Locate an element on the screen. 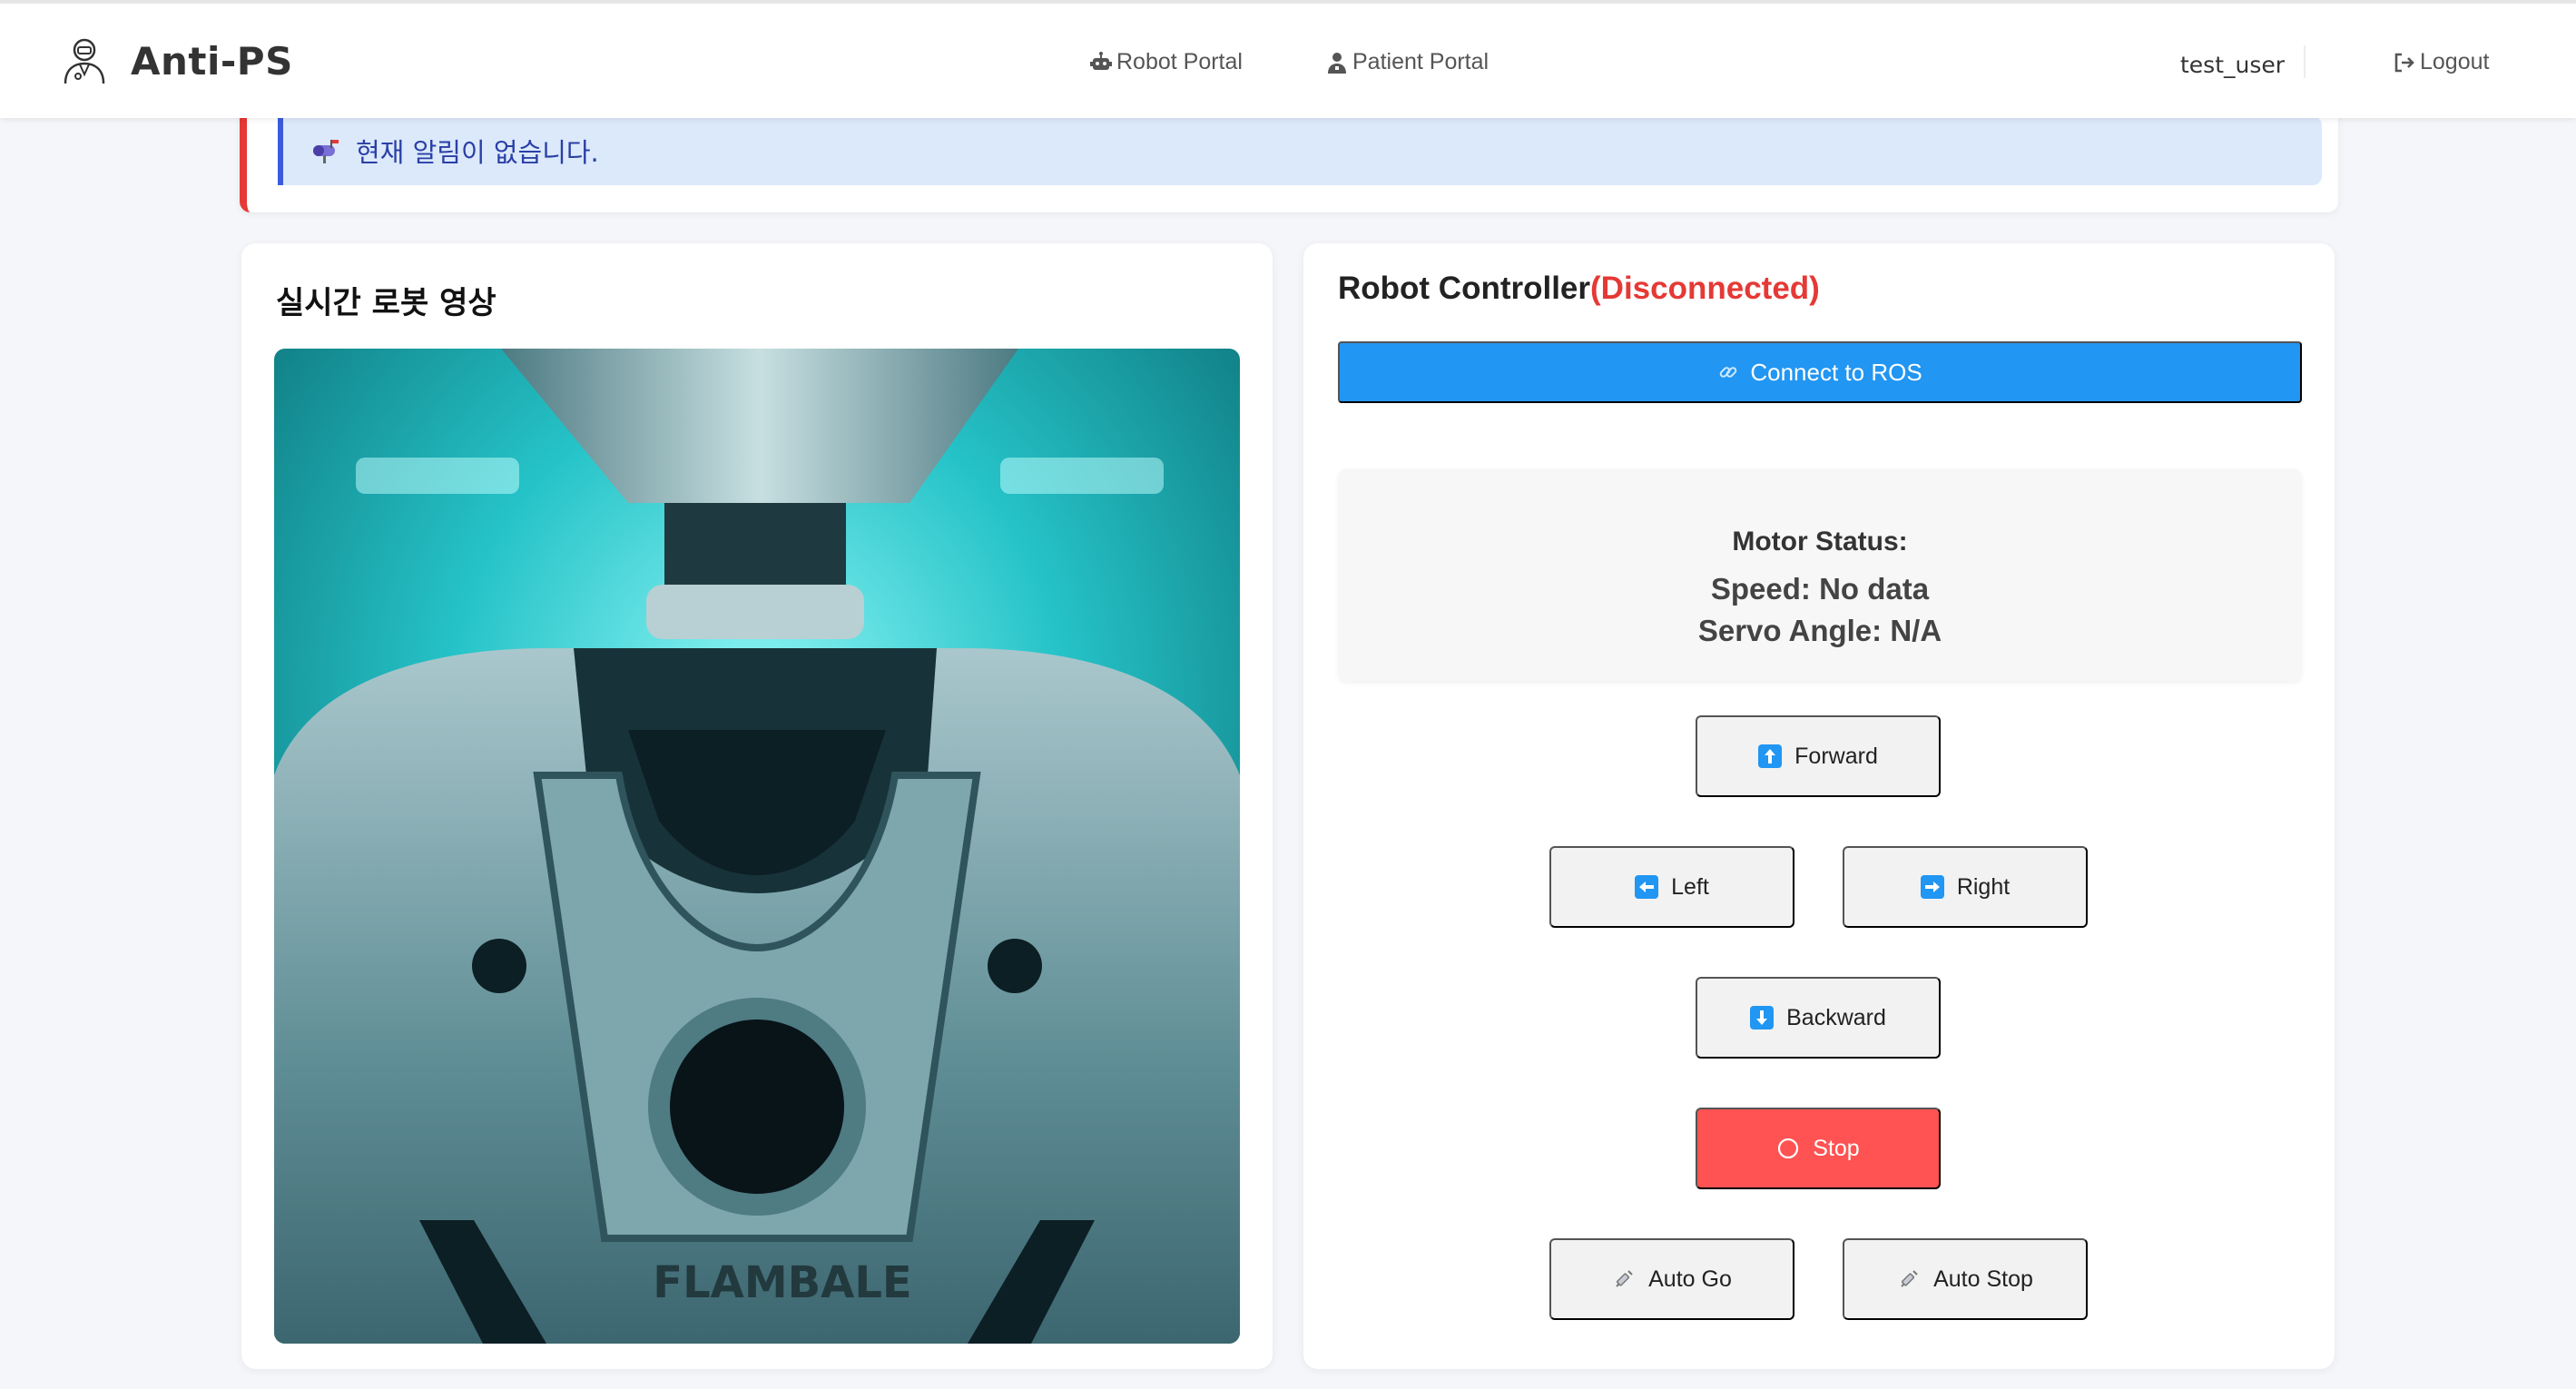 This screenshot has width=2576, height=1389. left-label: Left is located at coordinates (1690, 886).